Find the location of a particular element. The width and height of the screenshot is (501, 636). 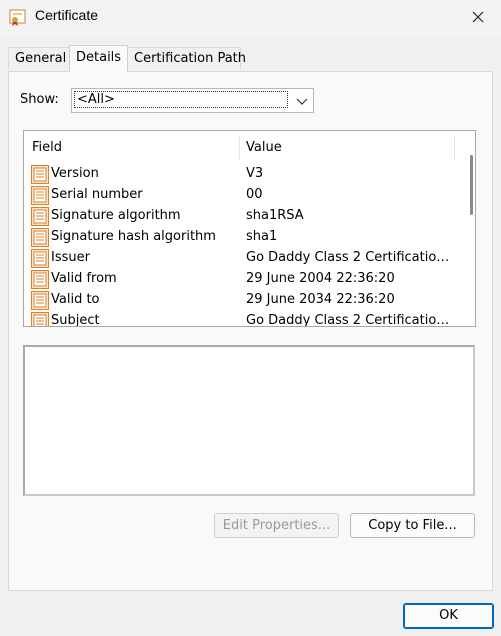

close-icon is located at coordinates (478, 17).